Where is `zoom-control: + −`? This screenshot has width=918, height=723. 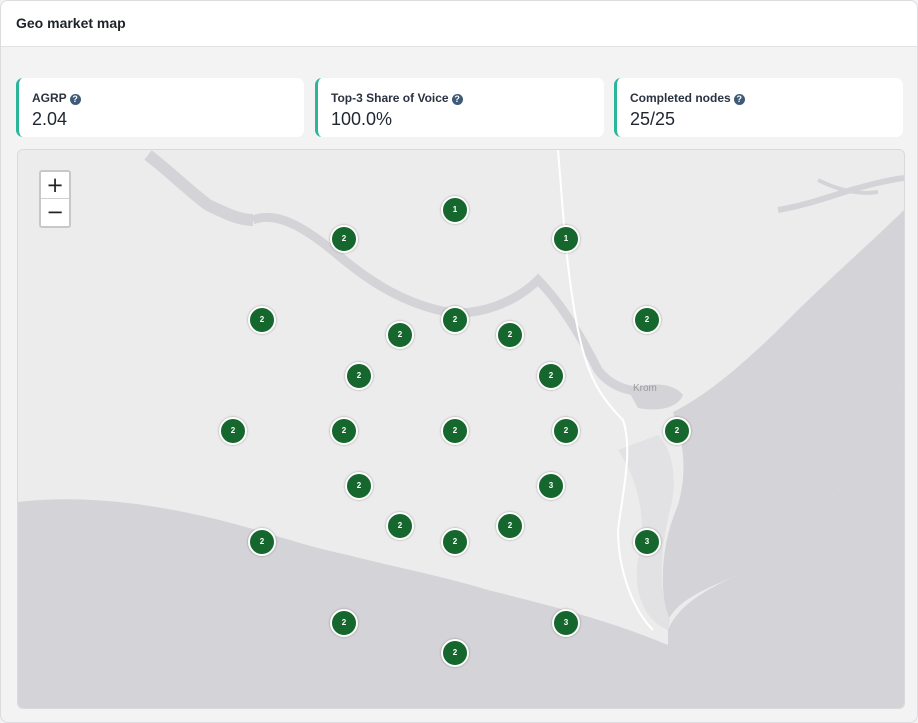
zoom-control: + − is located at coordinates (55, 199).